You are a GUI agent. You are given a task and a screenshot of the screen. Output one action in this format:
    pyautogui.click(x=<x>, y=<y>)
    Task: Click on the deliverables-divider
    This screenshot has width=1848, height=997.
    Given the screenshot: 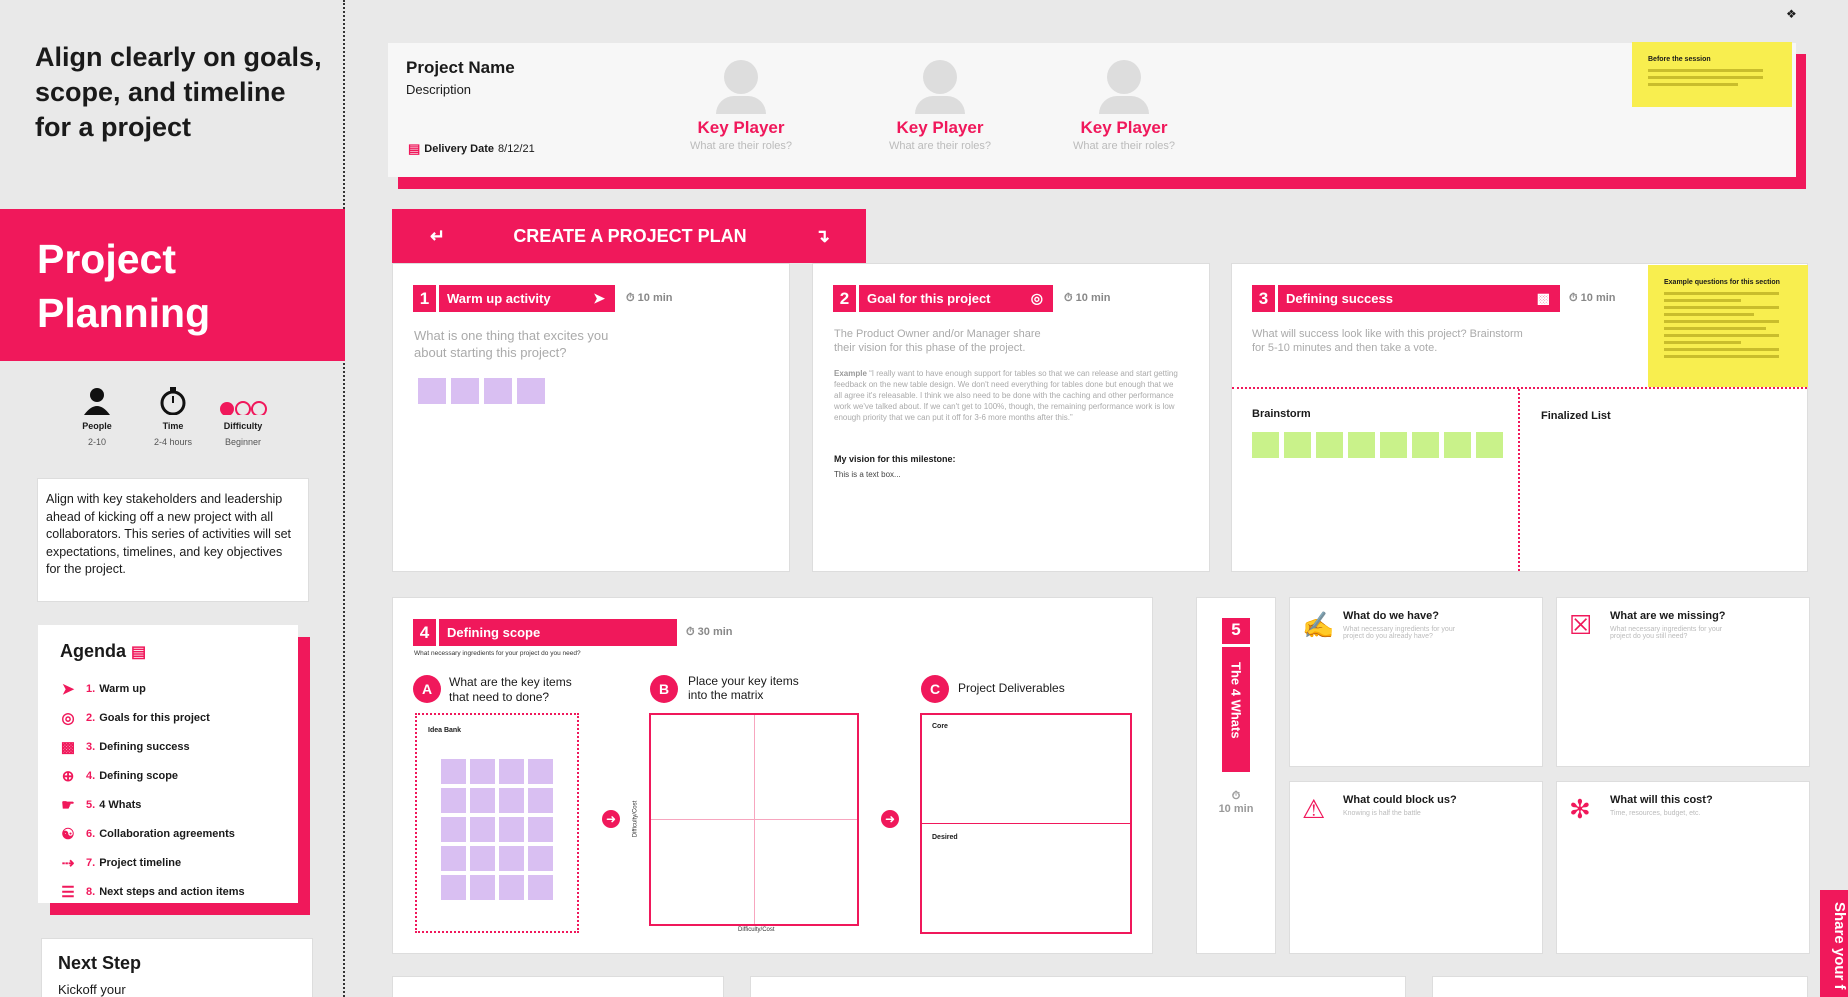 What is the action you would take?
    pyautogui.click(x=1026, y=823)
    